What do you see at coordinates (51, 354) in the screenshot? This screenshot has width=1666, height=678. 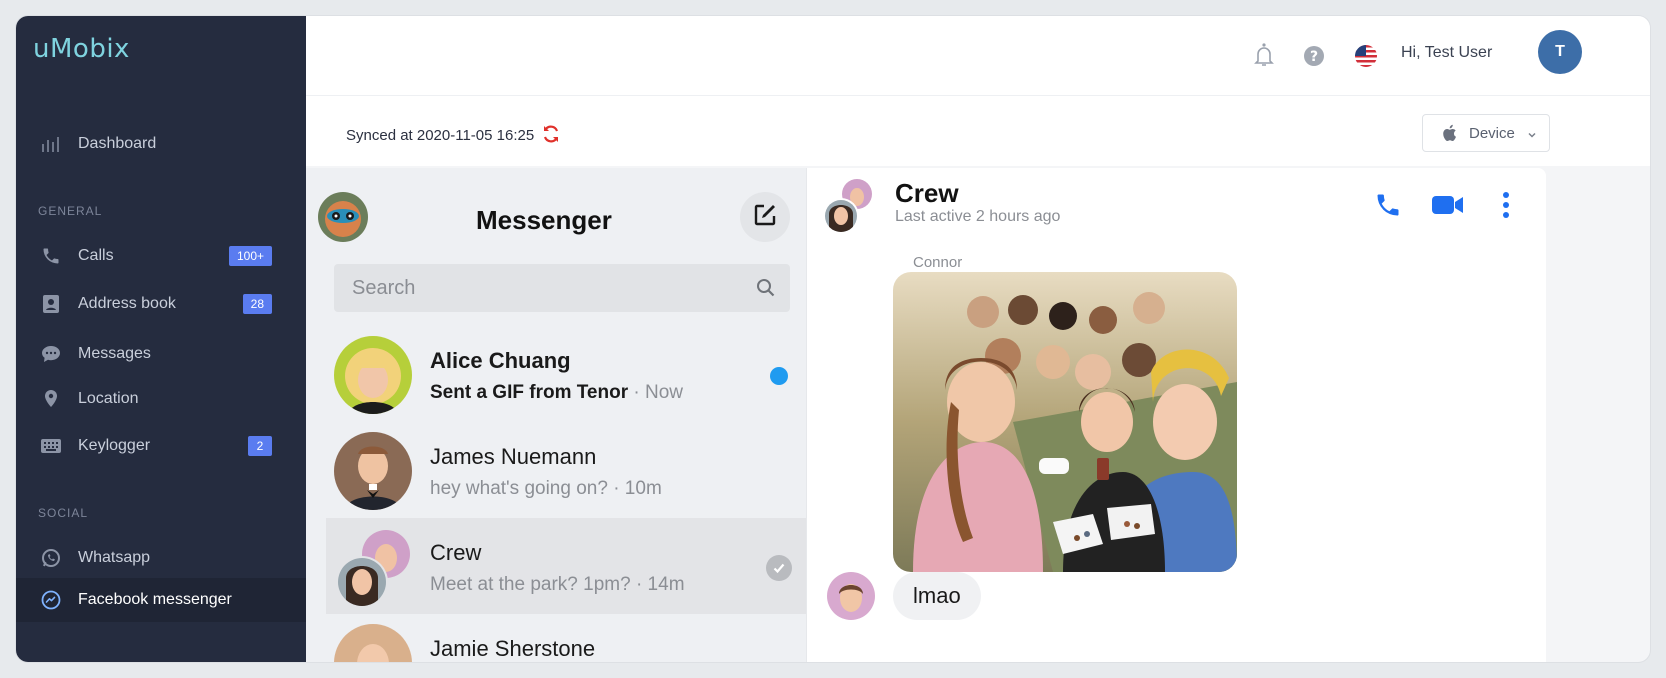 I see `chat-bubble-icon` at bounding box center [51, 354].